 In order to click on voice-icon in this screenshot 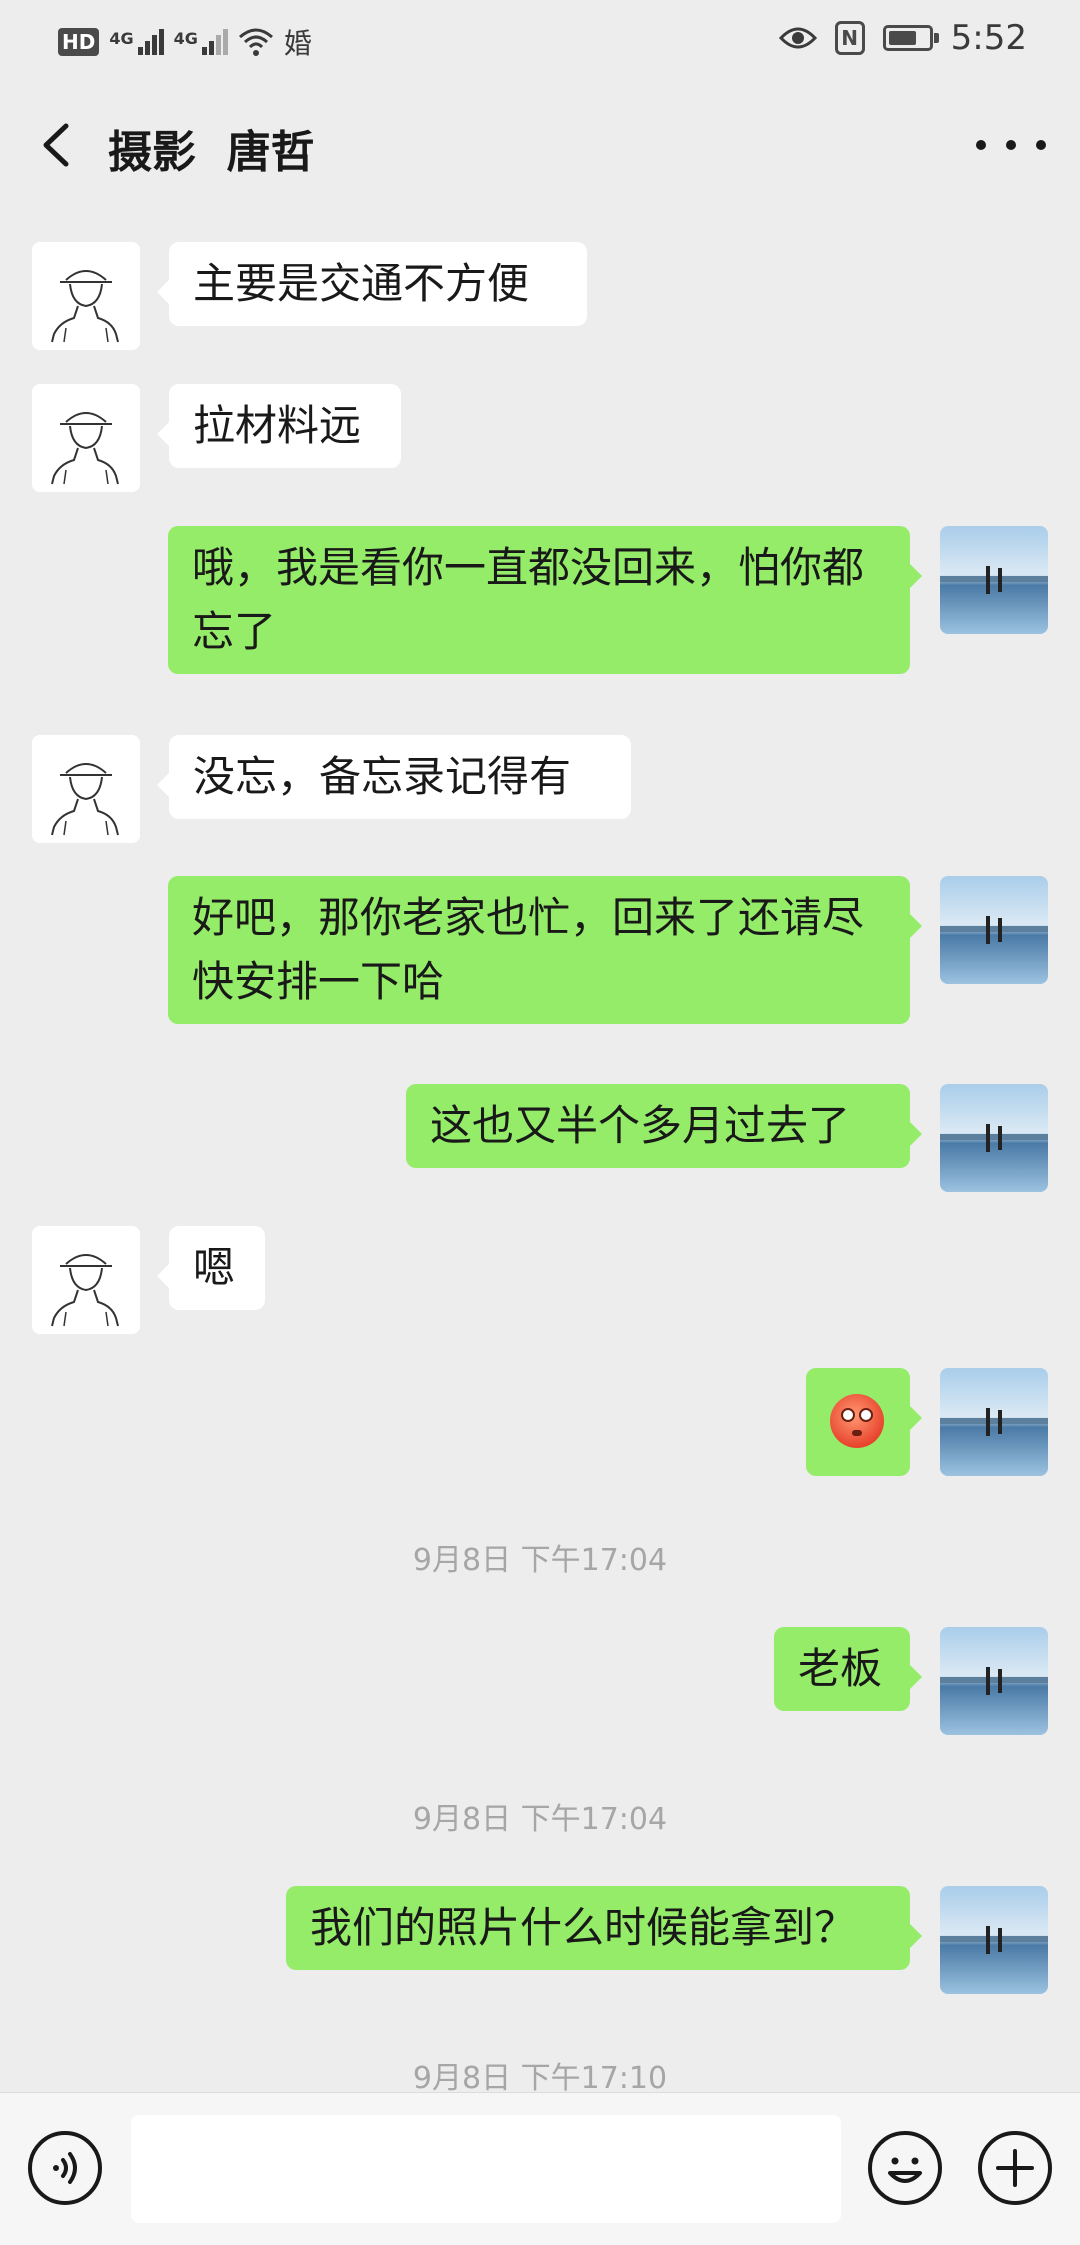, I will do `click(65, 2168)`.